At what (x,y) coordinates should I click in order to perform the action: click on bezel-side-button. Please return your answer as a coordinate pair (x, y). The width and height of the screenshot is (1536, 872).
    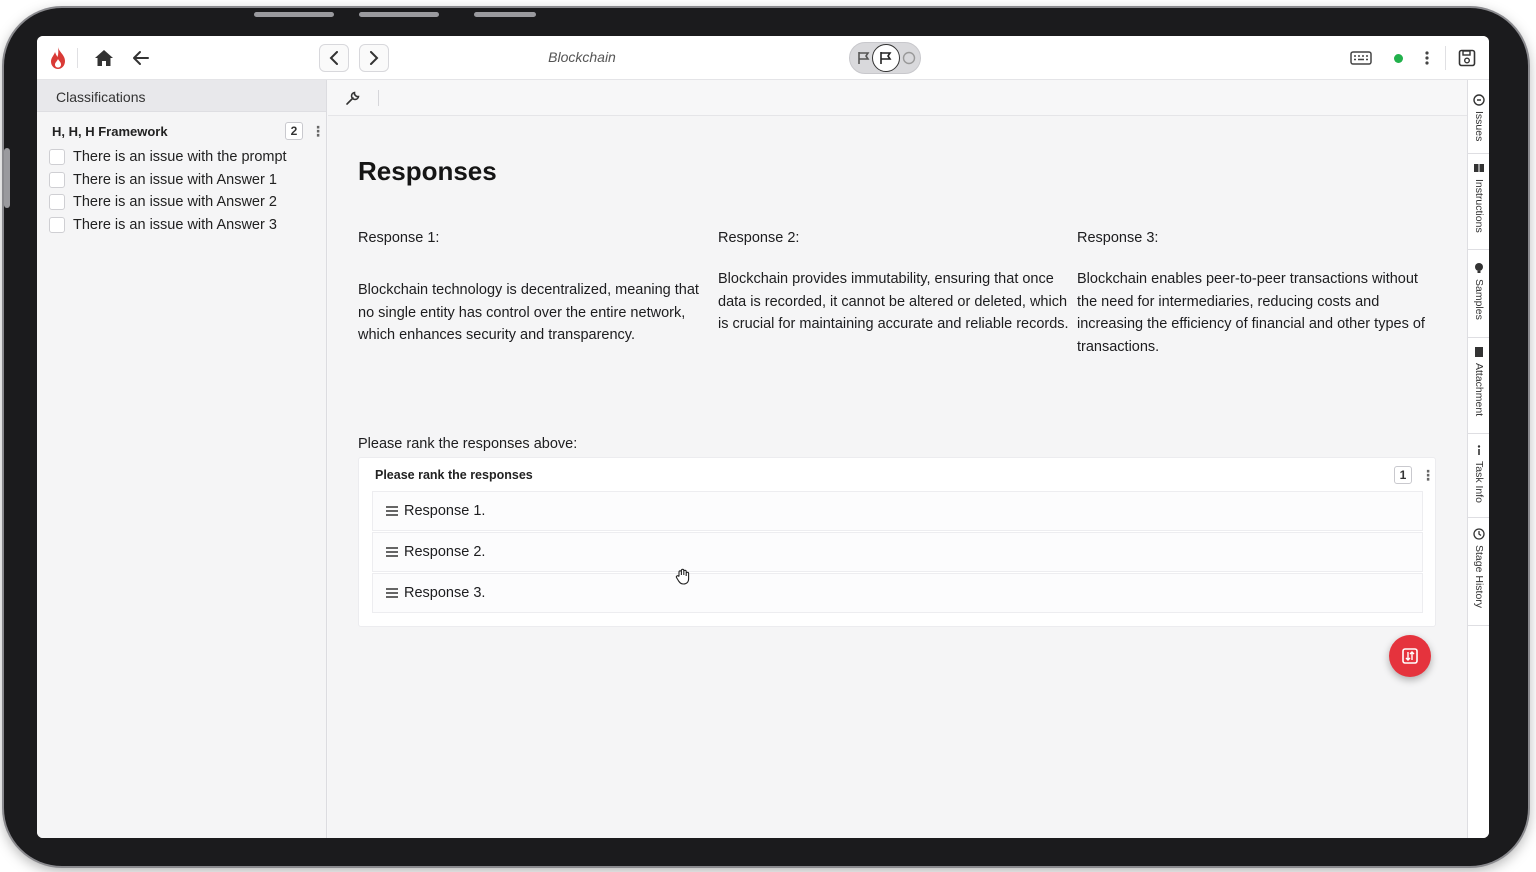
    Looking at the image, I should click on (7, 178).